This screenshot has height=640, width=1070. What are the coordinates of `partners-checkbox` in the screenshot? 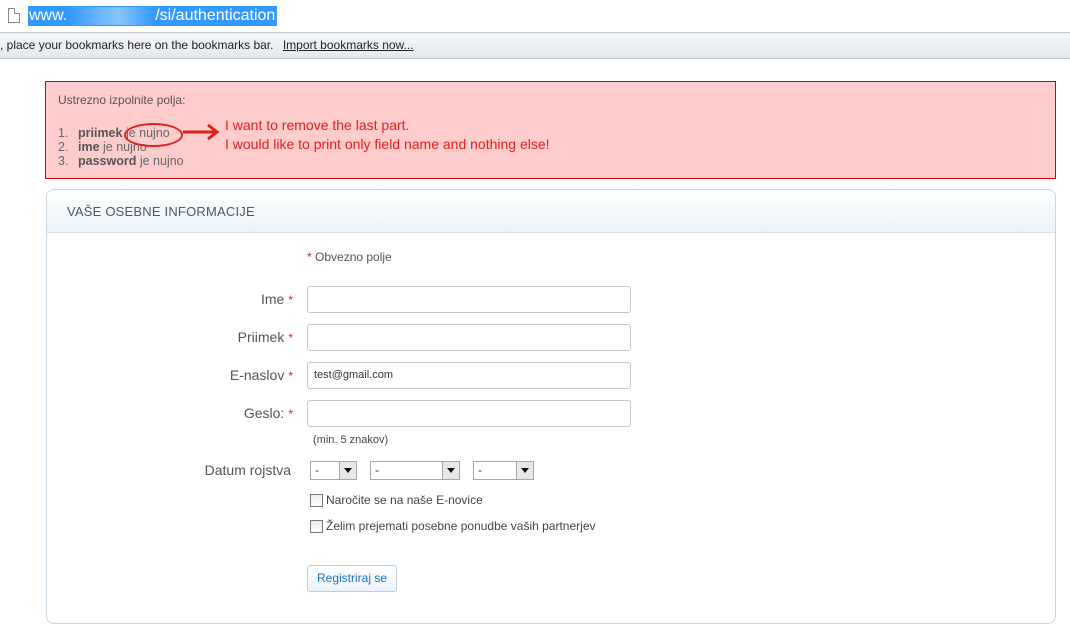 It's located at (316, 526).